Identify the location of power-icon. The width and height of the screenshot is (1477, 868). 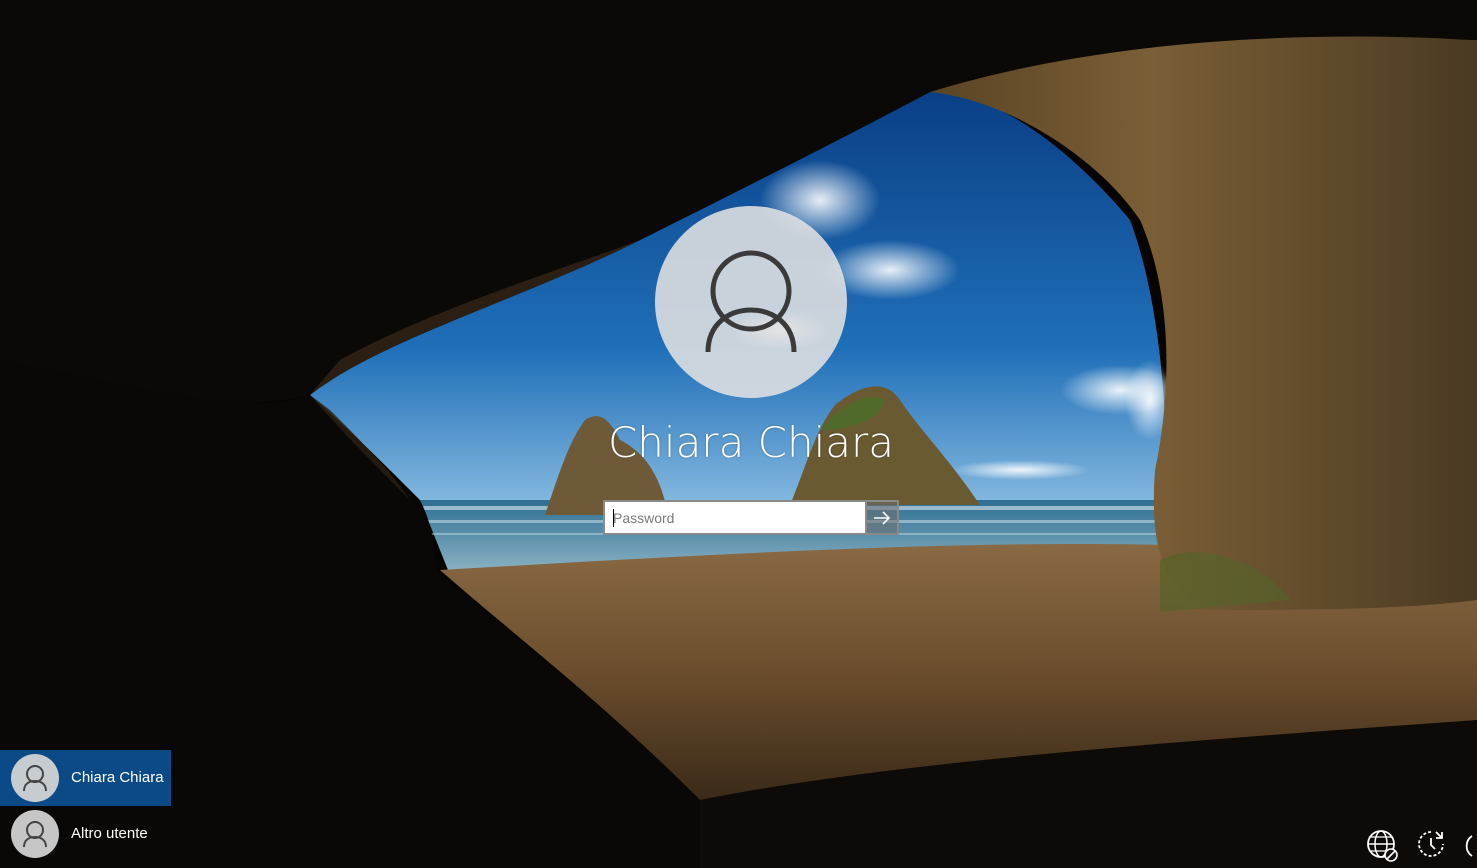
(1469, 846).